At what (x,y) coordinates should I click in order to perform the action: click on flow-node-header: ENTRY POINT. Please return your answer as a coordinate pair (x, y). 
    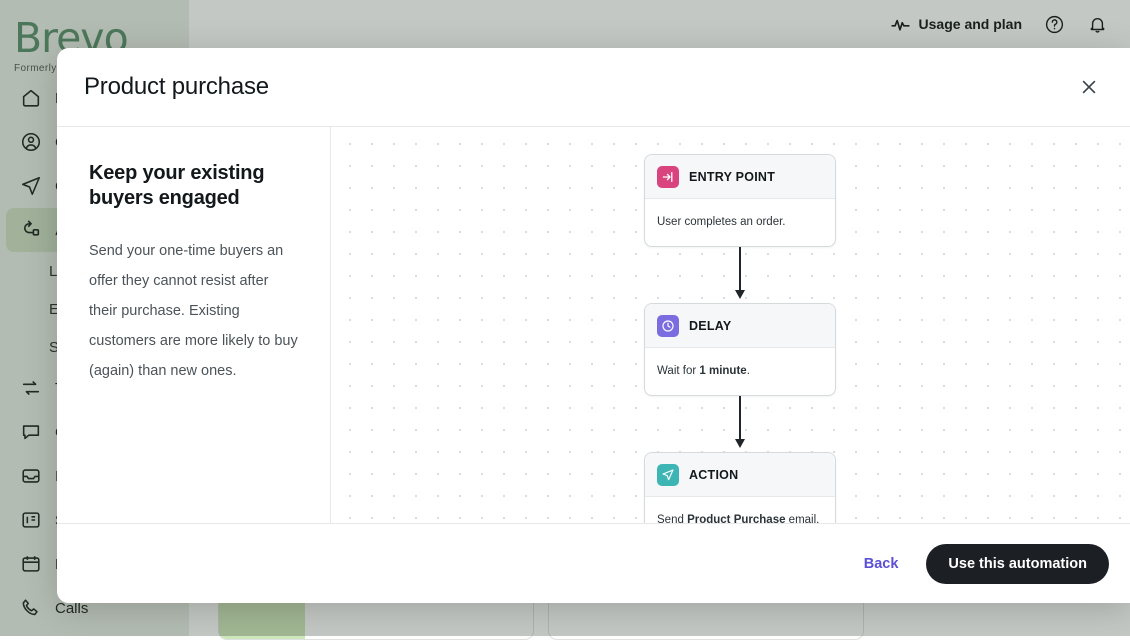
    Looking at the image, I should click on (740, 177).